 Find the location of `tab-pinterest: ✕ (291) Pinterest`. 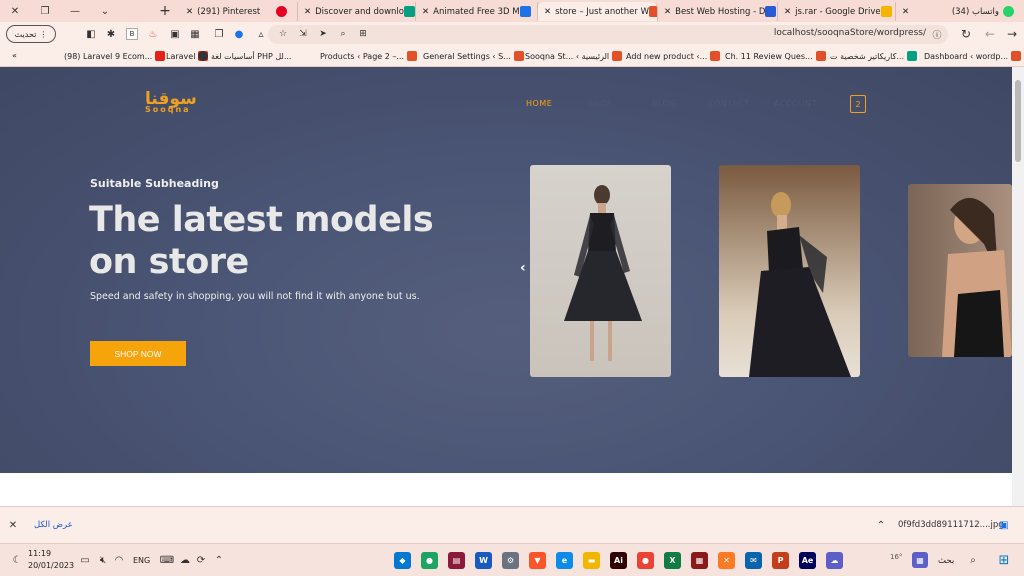

tab-pinterest: ✕ (291) Pinterest is located at coordinates (239, 11).